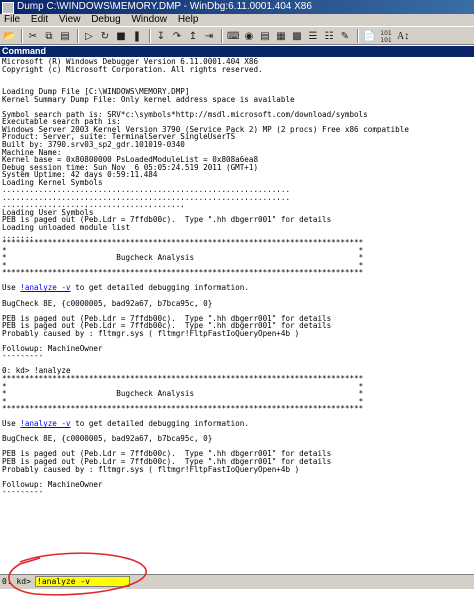 The width and height of the screenshot is (474, 600). Describe the element at coordinates (12, 19) in the screenshot. I see `menu-file: File` at that location.